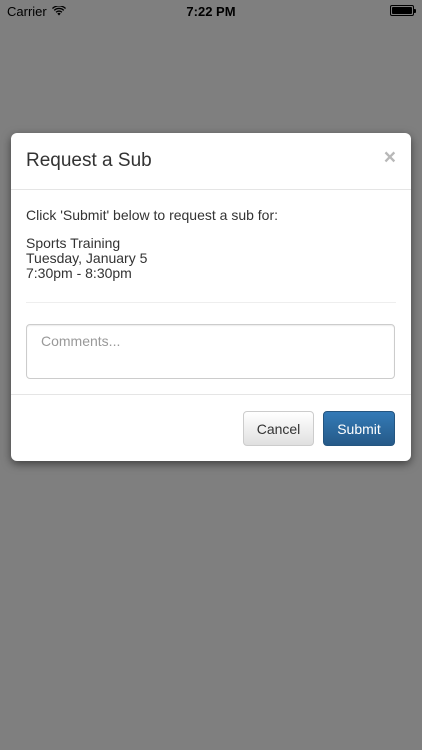 The image size is (422, 750). I want to click on event-date: Tuesday, January 5, so click(87, 258).